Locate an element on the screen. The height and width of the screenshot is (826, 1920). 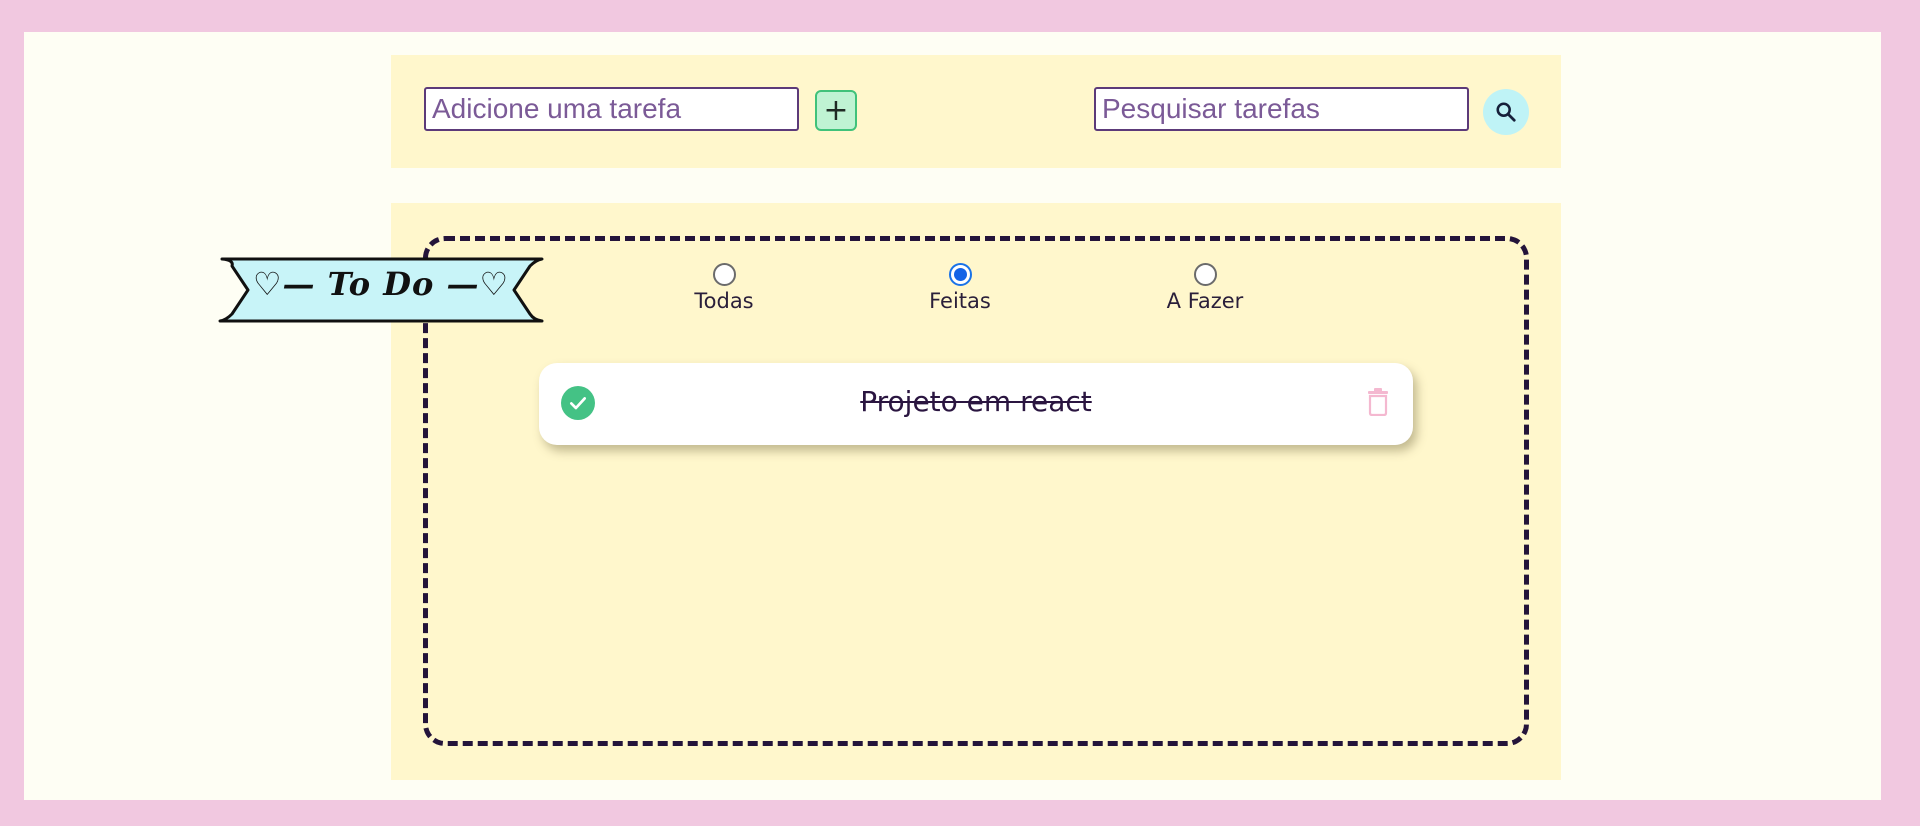
filter-feitas-radio is located at coordinates (960, 274).